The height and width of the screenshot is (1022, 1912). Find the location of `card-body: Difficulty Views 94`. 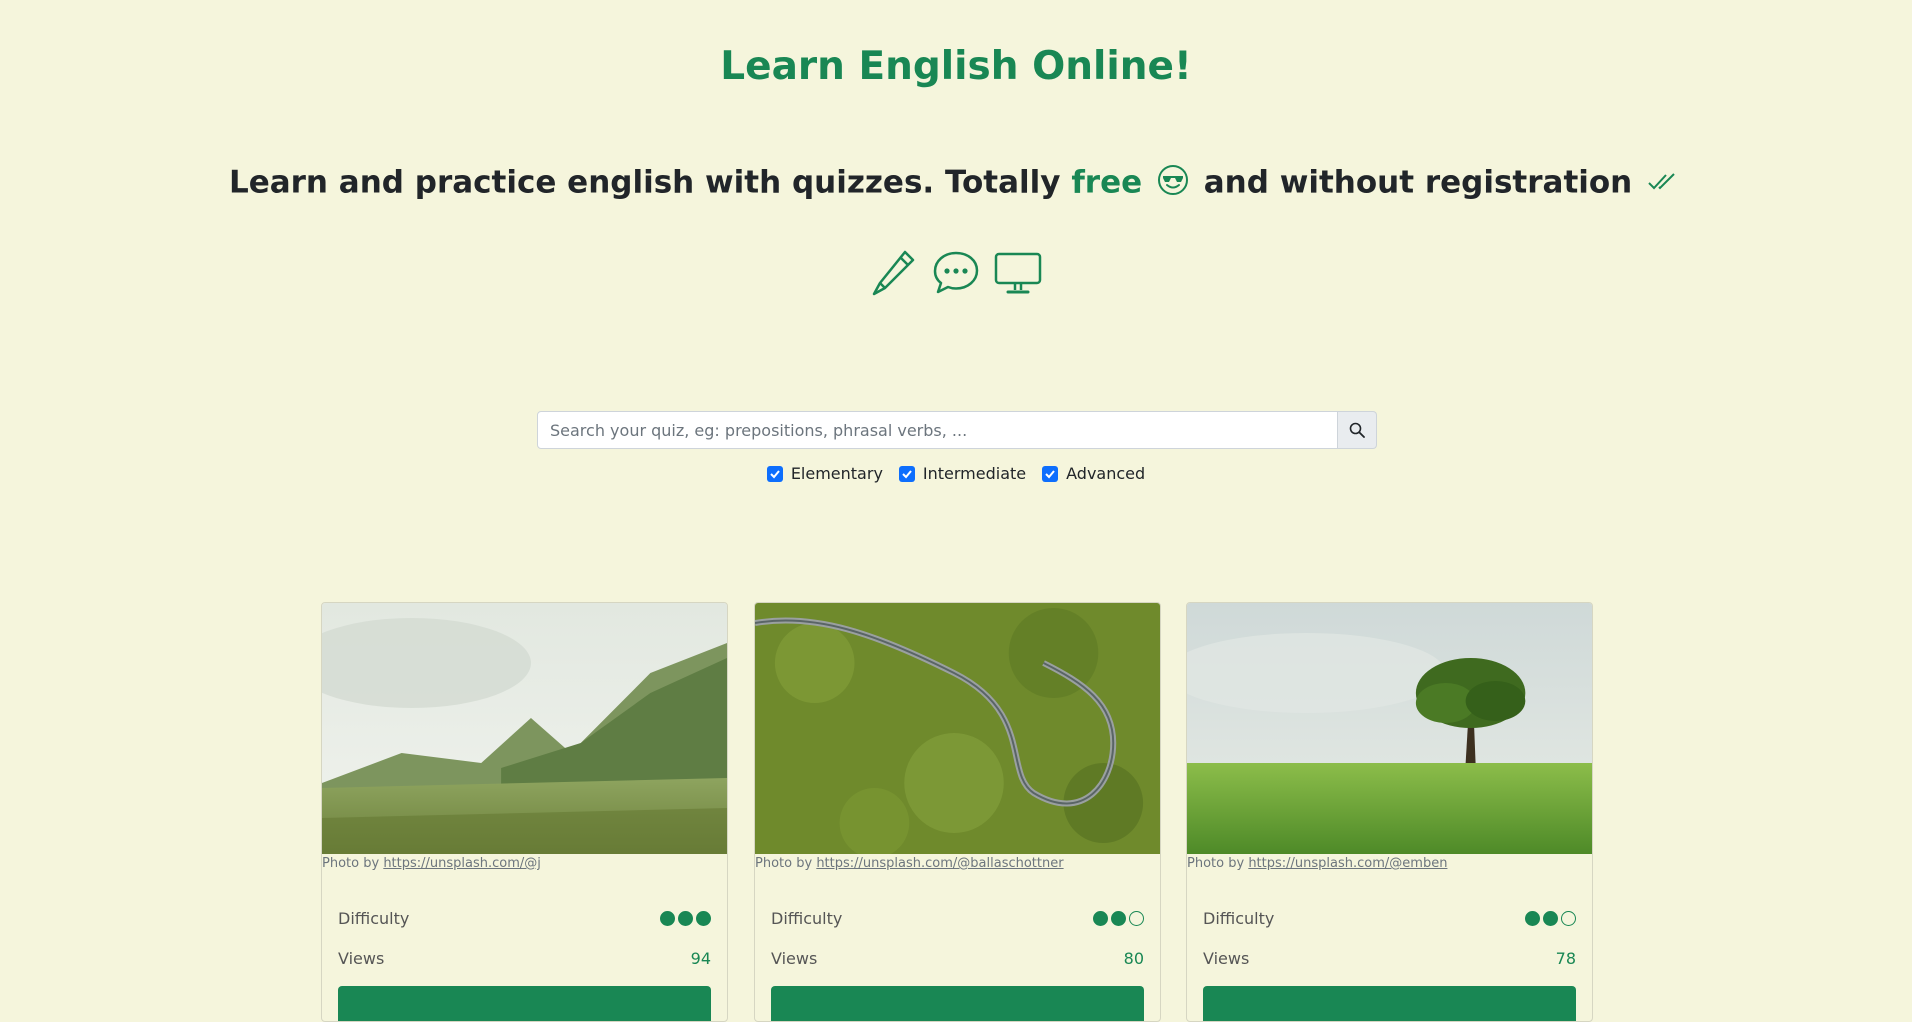

card-body: Difficulty Views 94 is located at coordinates (524, 948).